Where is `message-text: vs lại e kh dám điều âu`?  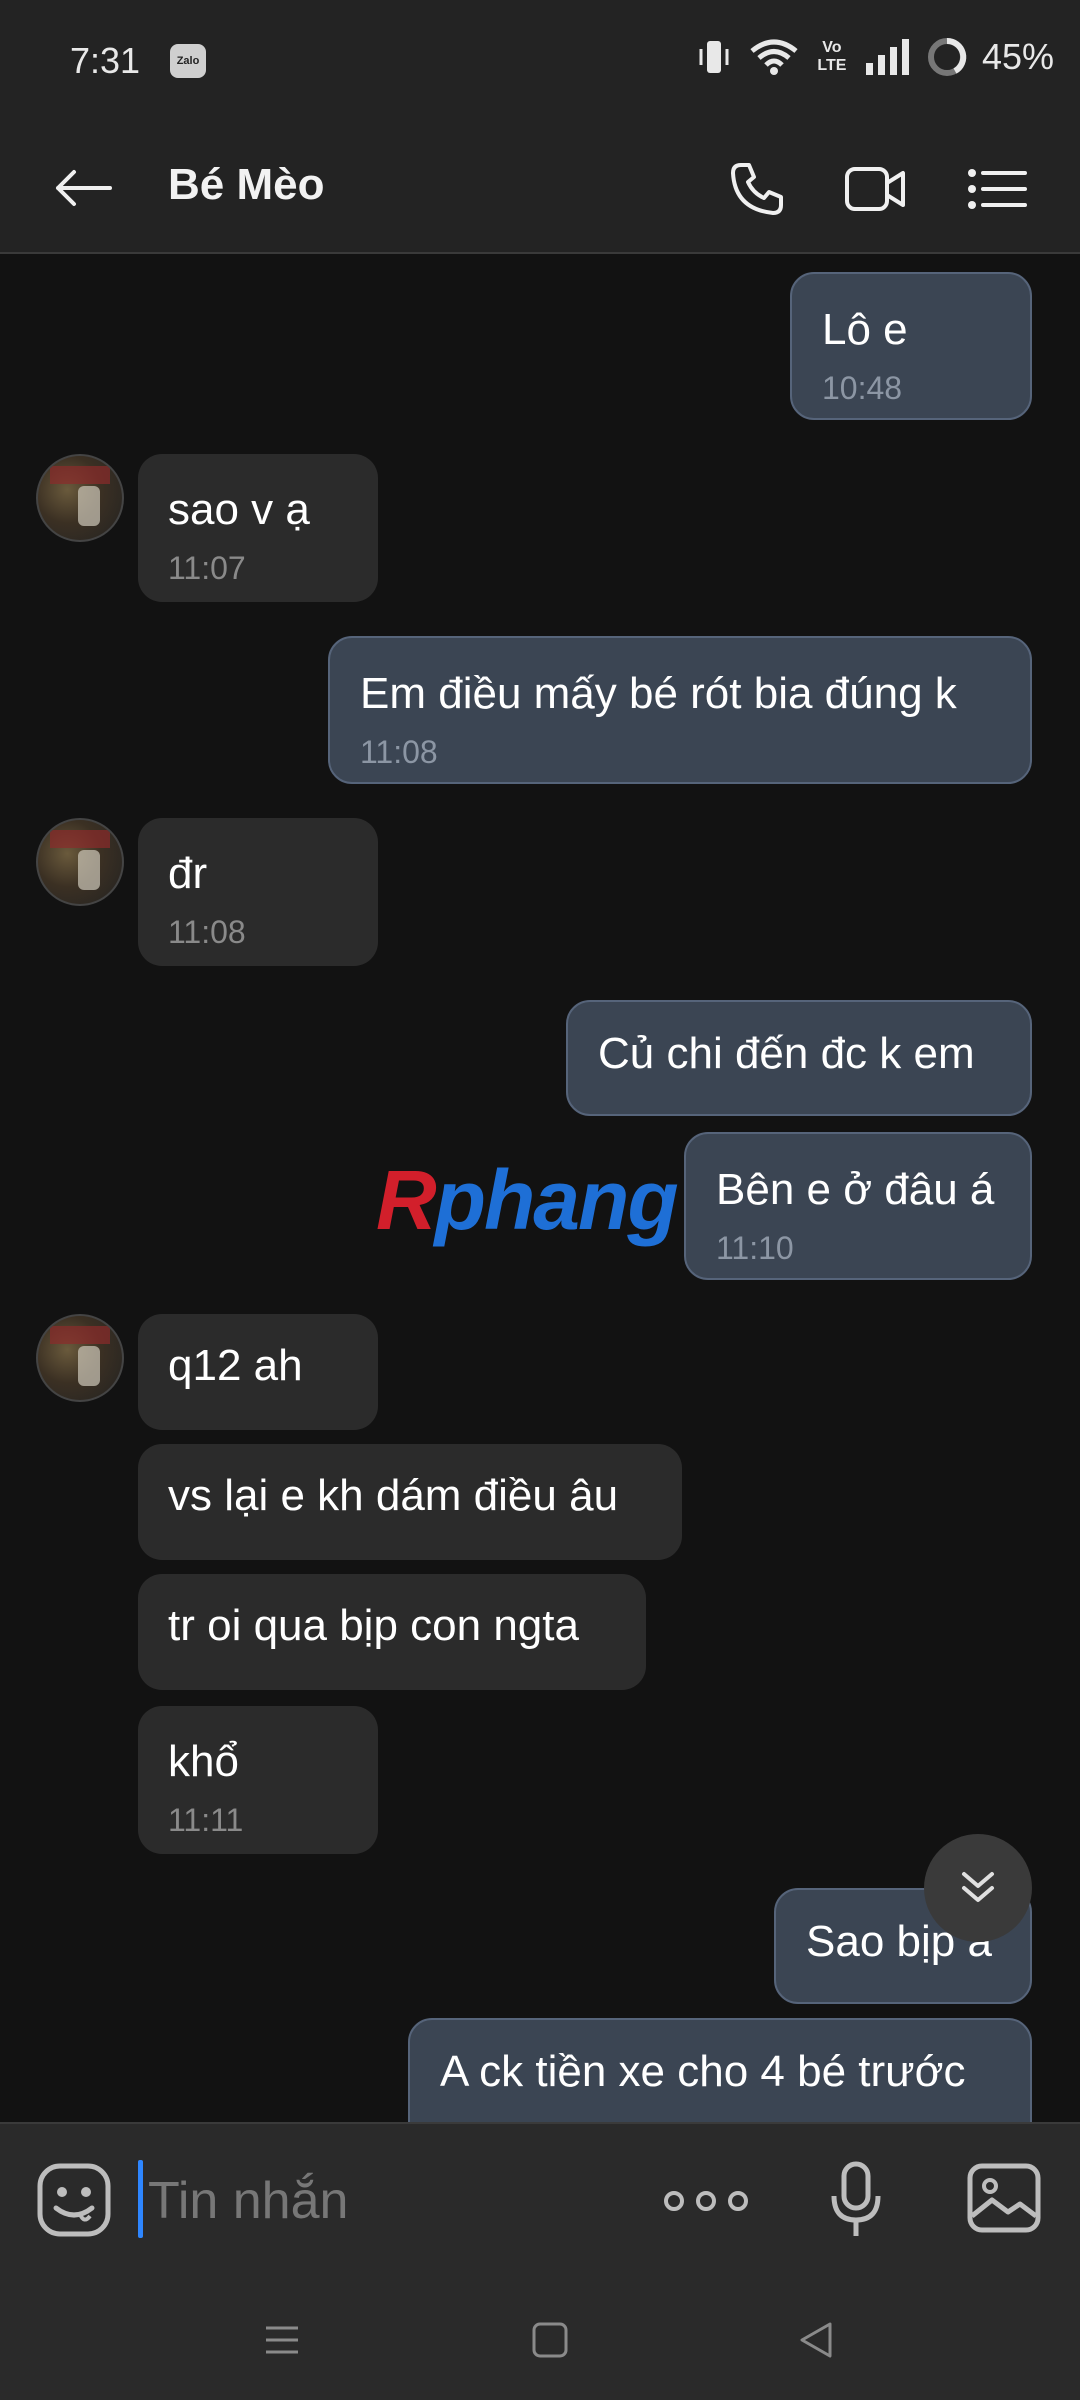 message-text: vs lại e kh dám điều âu is located at coordinates (393, 1495).